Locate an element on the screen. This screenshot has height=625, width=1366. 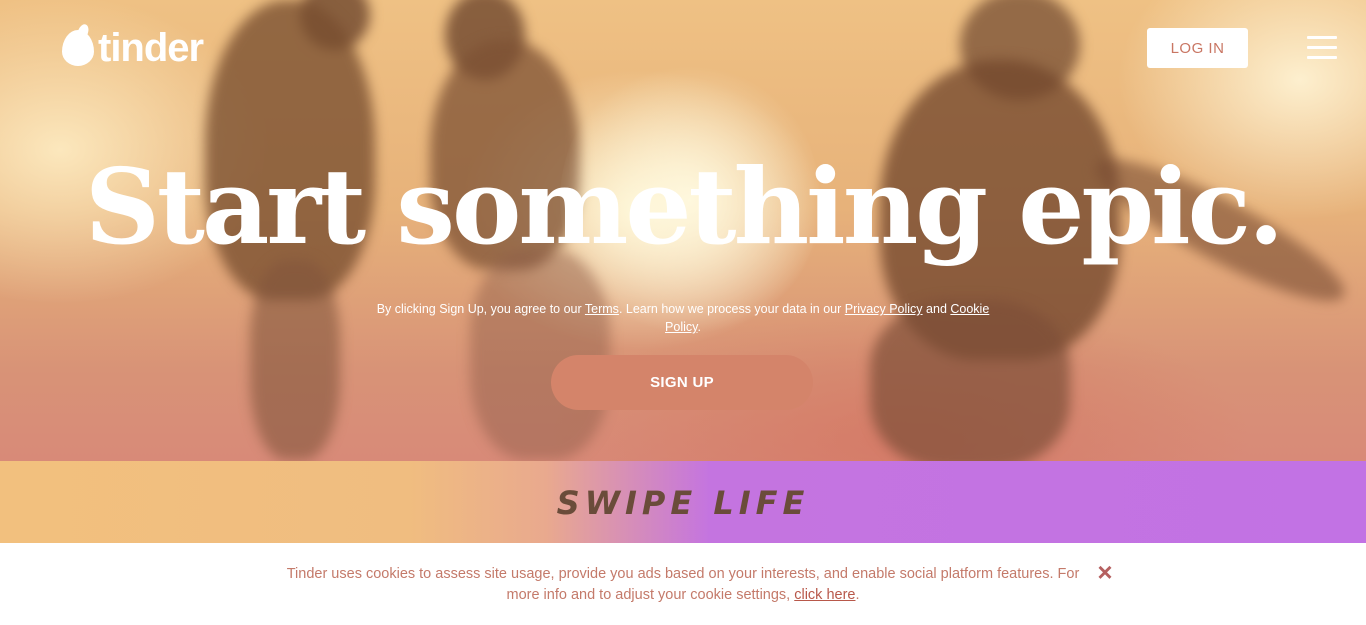
tinder-logo: tinder is located at coordinates (133, 48).